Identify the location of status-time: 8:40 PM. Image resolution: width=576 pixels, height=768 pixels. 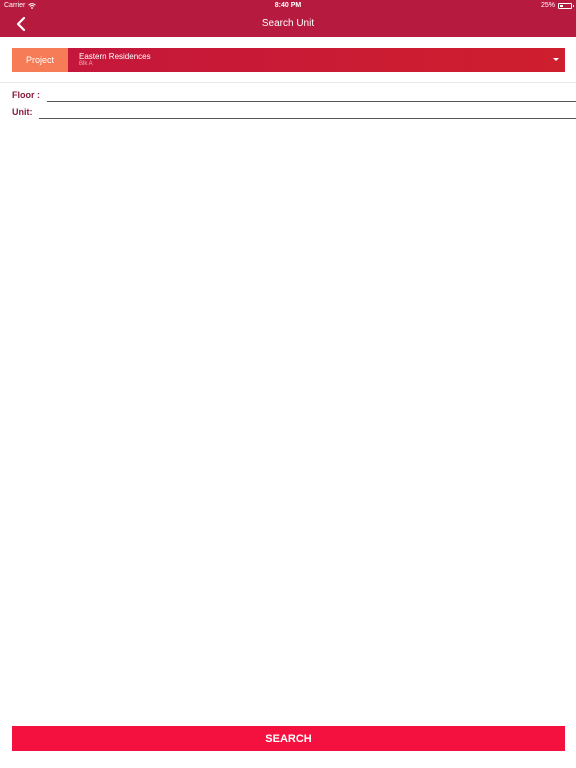
(288, 5).